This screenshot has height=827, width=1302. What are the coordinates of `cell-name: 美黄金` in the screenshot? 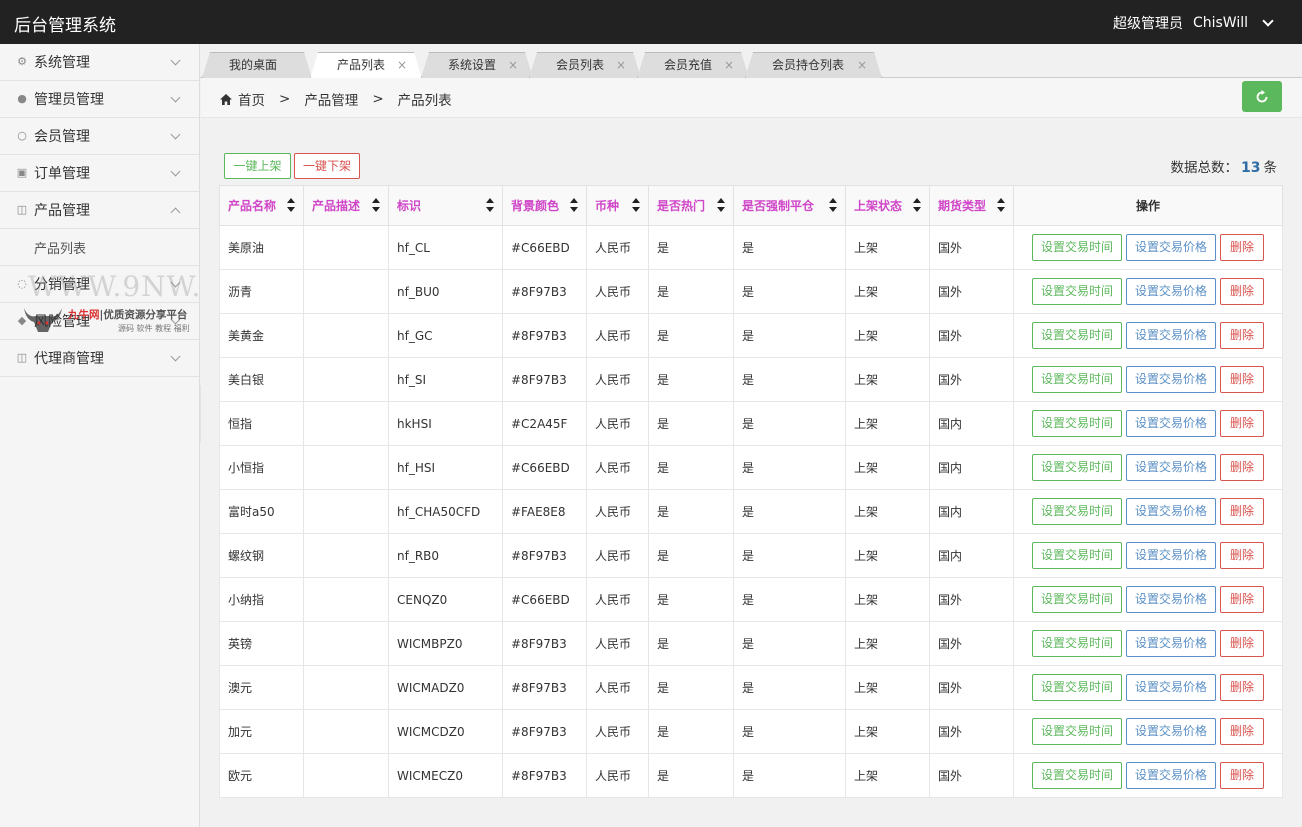 It's located at (261, 335).